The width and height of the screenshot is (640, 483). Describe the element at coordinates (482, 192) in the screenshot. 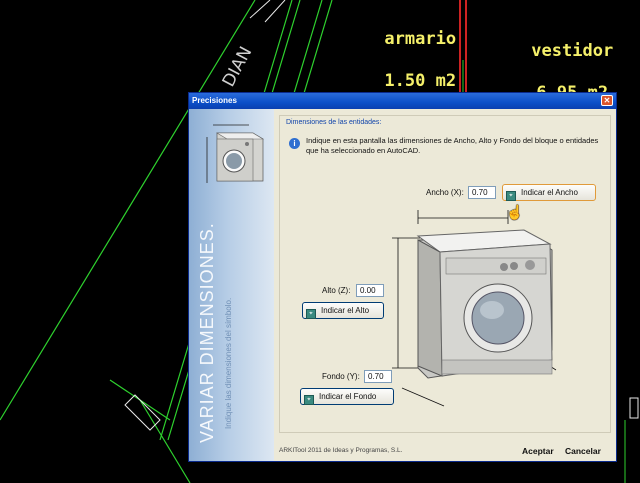

I see `ancho-input` at that location.